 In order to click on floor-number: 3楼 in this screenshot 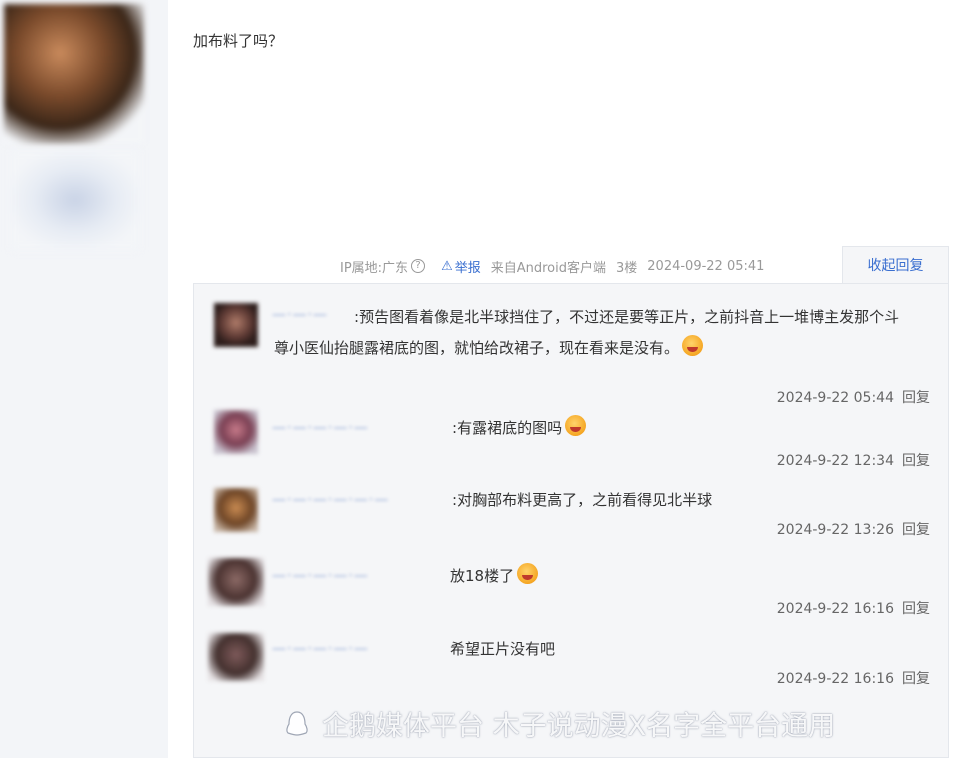, I will do `click(627, 268)`.